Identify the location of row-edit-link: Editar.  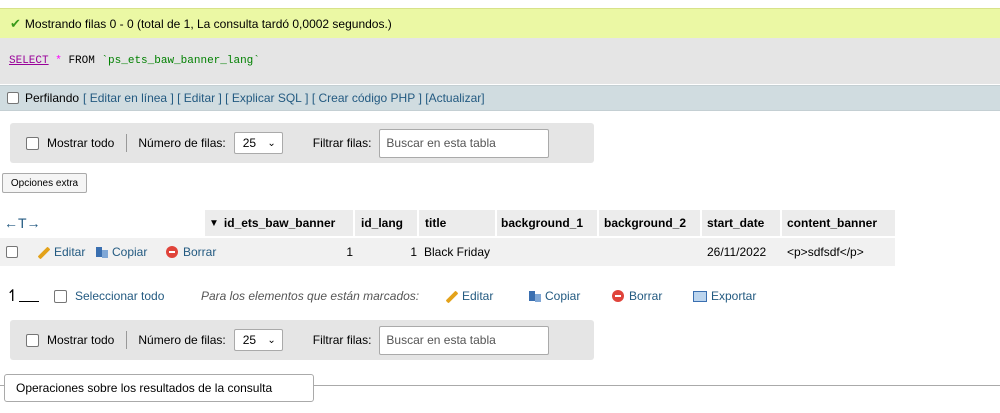
(60, 252).